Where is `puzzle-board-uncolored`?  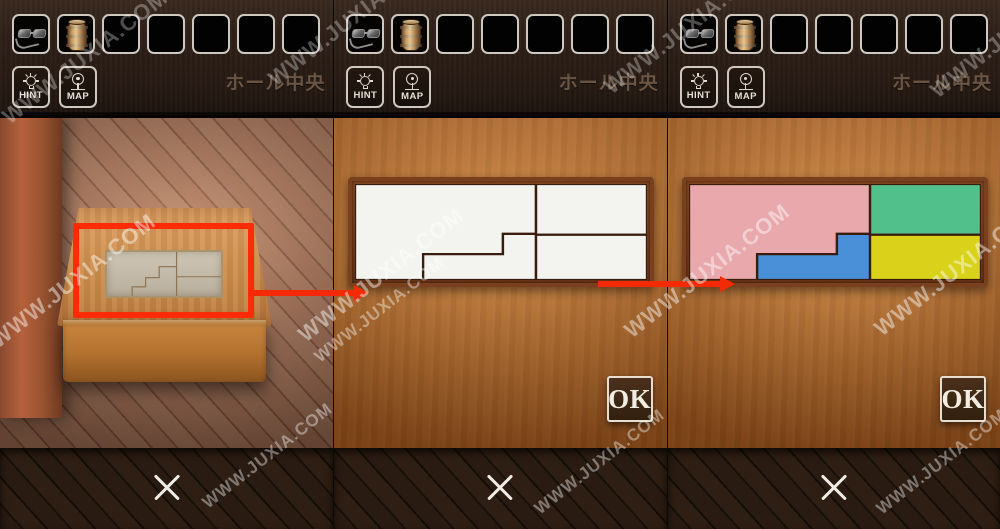 puzzle-board-uncolored is located at coordinates (501, 232).